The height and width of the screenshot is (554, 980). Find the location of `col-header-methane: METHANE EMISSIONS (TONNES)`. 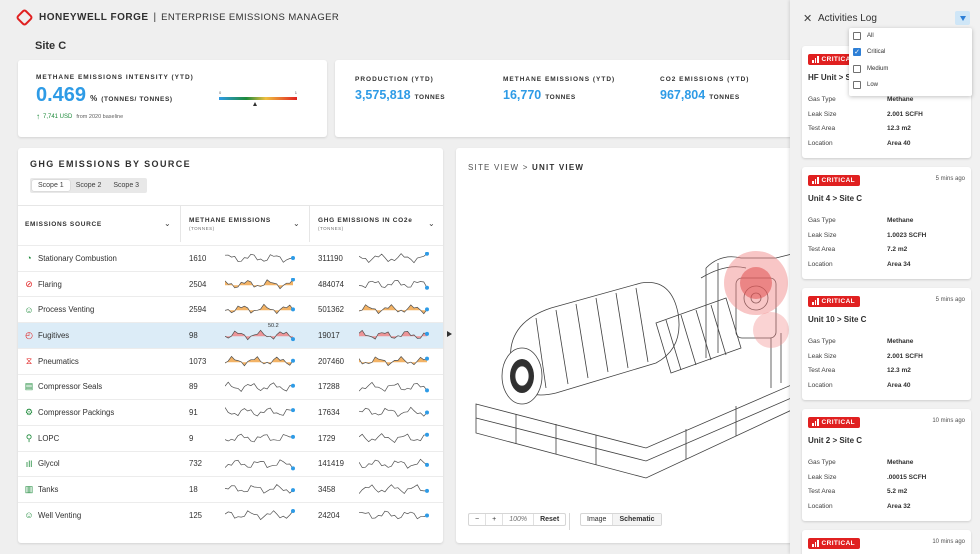

col-header-methane: METHANE EMISSIONS (TONNES) is located at coordinates (230, 224).